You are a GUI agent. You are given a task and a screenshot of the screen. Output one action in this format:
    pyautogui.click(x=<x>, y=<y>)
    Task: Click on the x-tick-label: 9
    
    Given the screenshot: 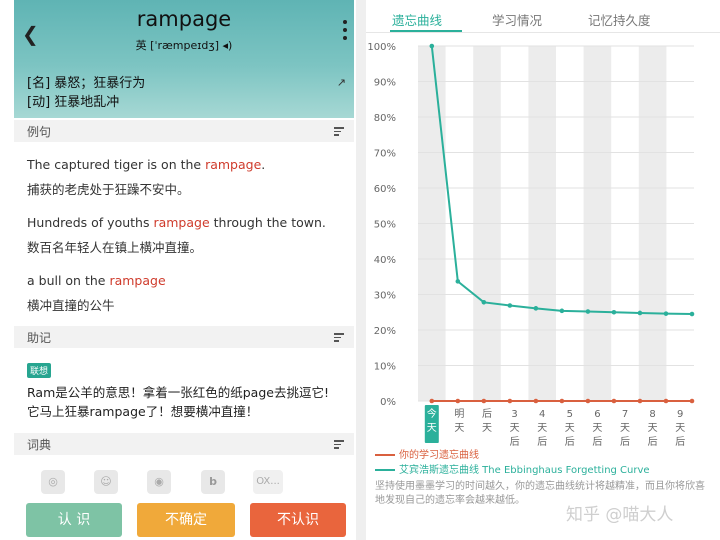 What is the action you would take?
    pyautogui.click(x=680, y=414)
    